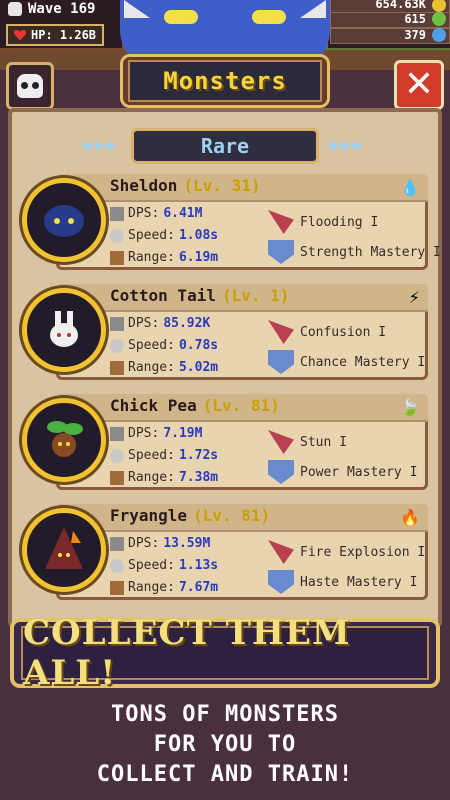  What do you see at coordinates (200, 295) in the screenshot?
I see `monster-name: Cotton Tail (Lv. 1)` at bounding box center [200, 295].